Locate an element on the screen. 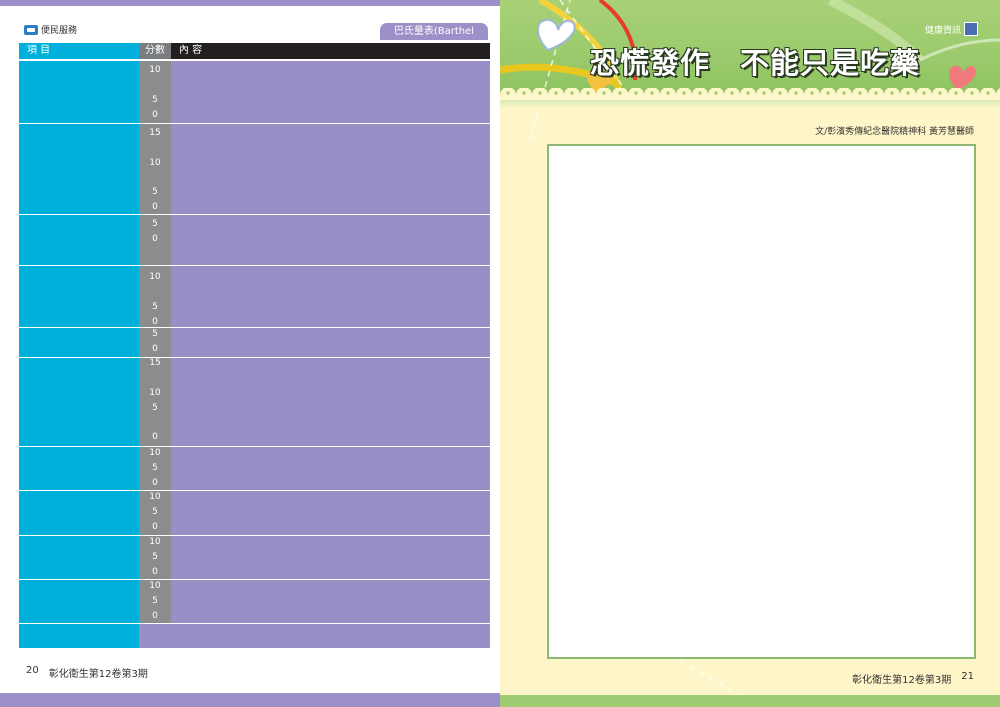 The width and height of the screenshot is (1000, 707). header-item: 項 目 is located at coordinates (79, 51).